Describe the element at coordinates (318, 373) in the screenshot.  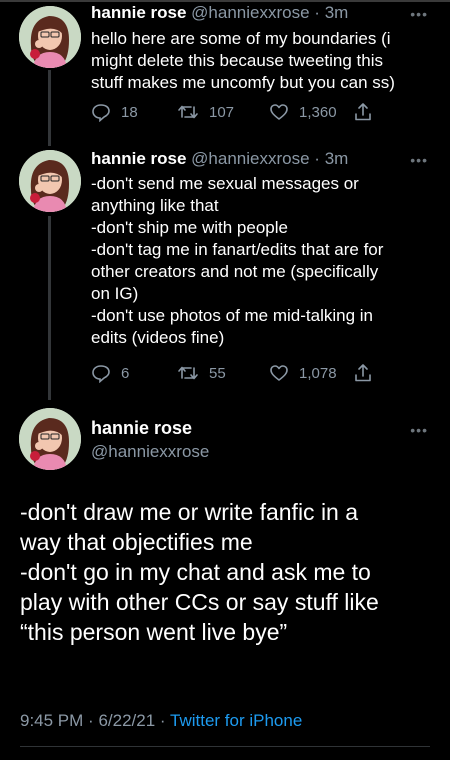
I see `like-count: 1,078` at that location.